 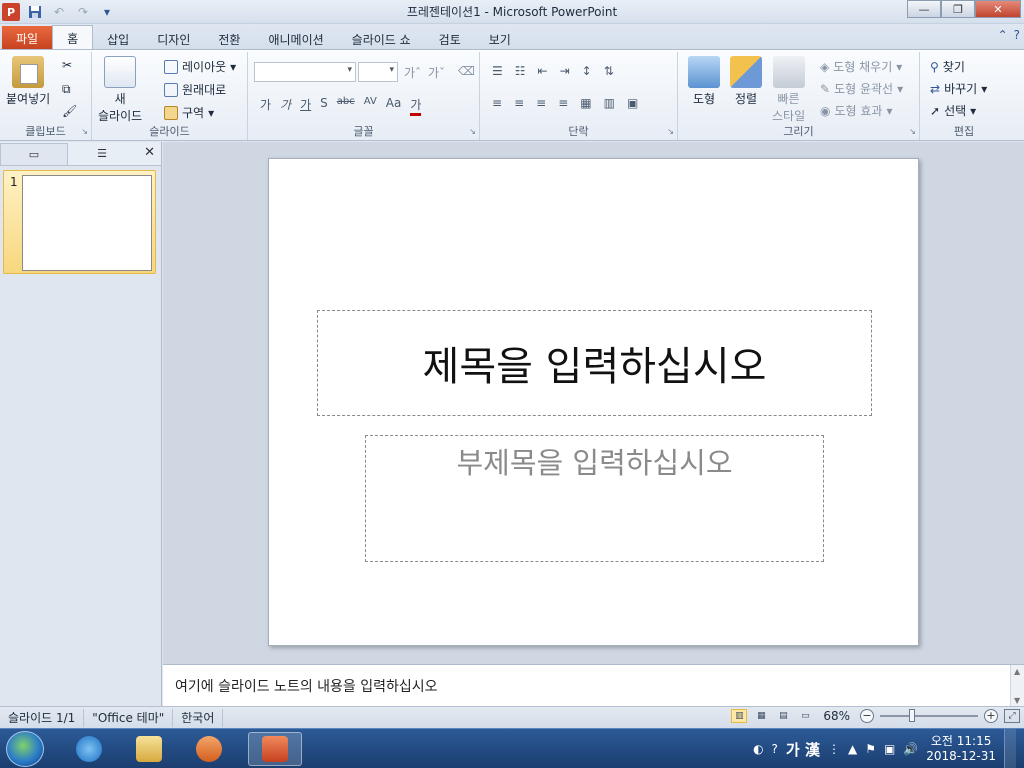 I want to click on copy-icon: ⧉, so click(x=66, y=89).